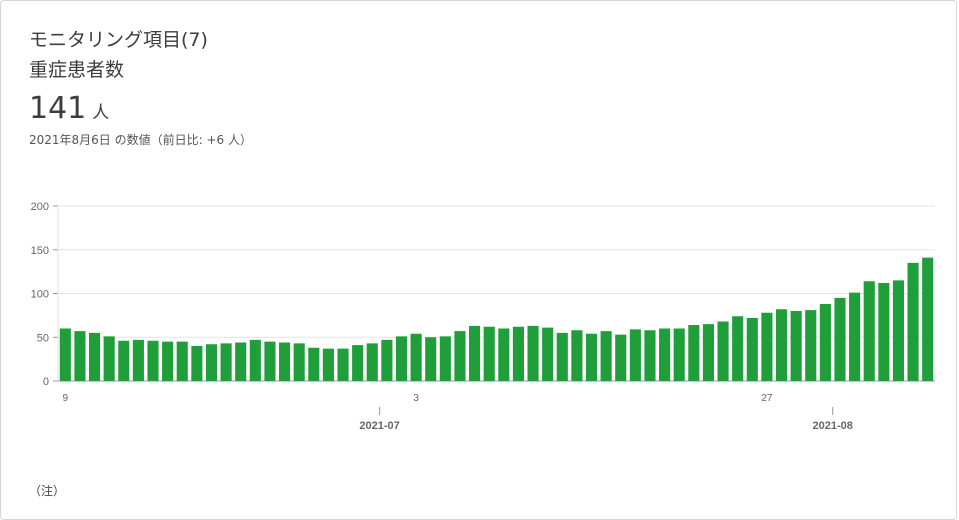  Describe the element at coordinates (40, 295) in the screenshot. I see `y-tick-label: 100` at that location.